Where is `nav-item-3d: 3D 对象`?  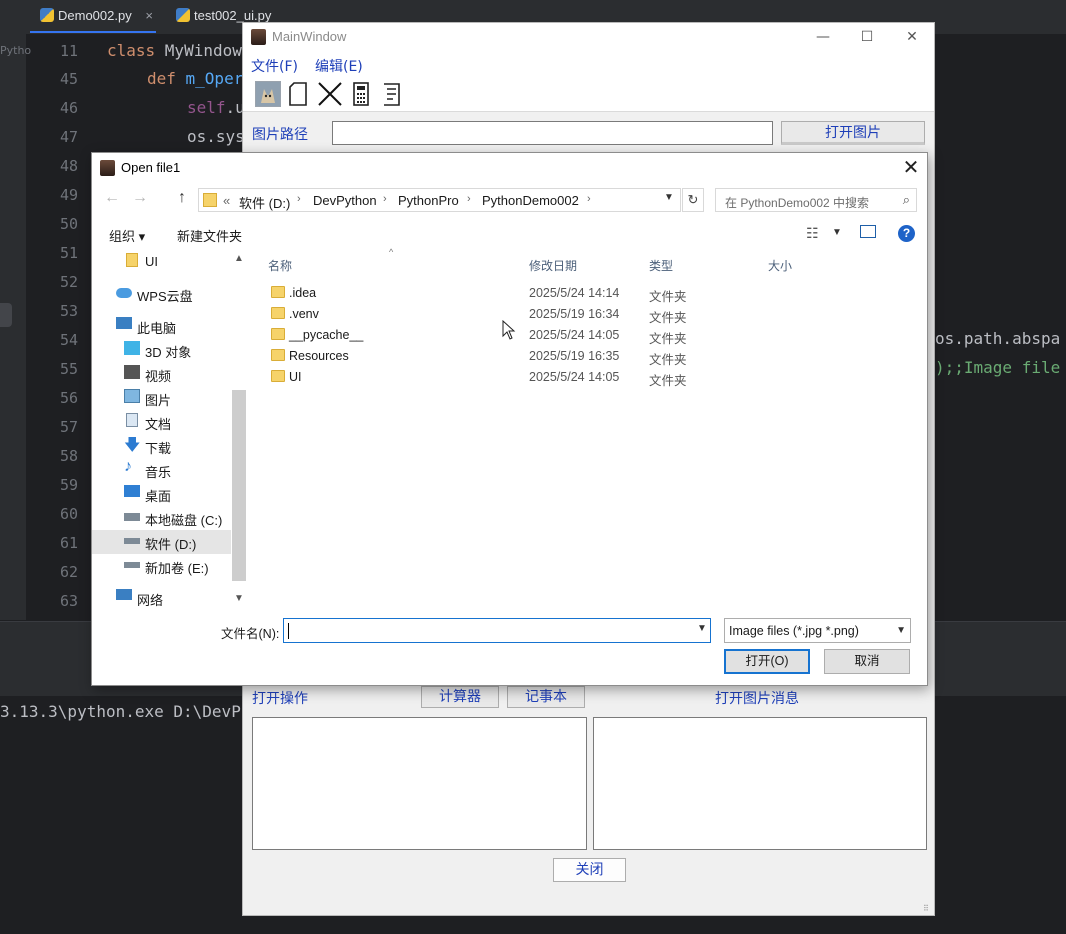
nav-item-3d: 3D 对象 is located at coordinates (161, 350).